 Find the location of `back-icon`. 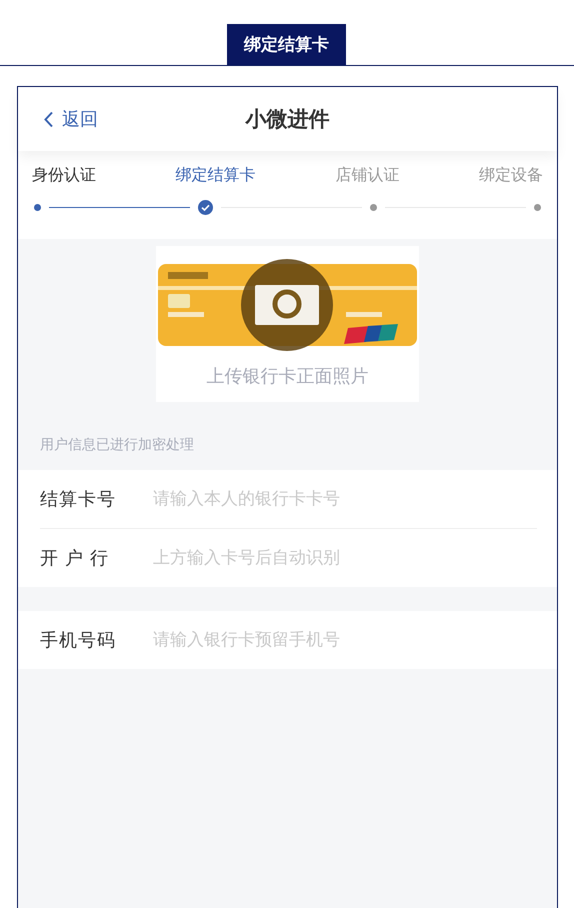

back-icon is located at coordinates (49, 119).